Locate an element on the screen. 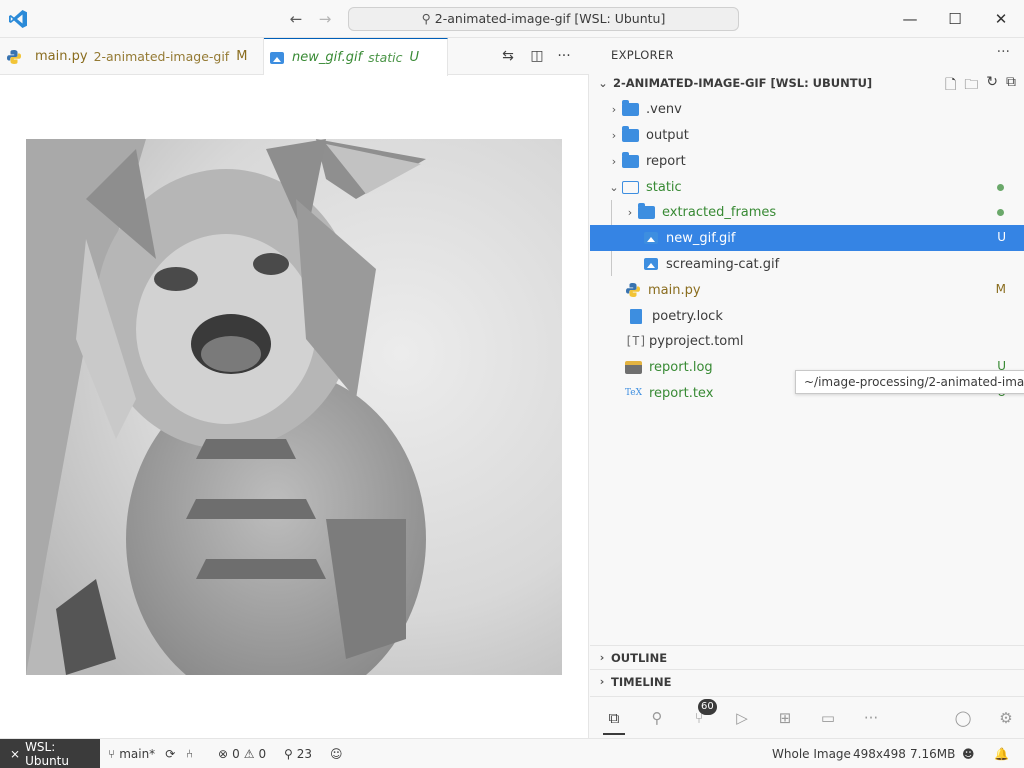  outline-label: OUTLINE is located at coordinates (639, 657).